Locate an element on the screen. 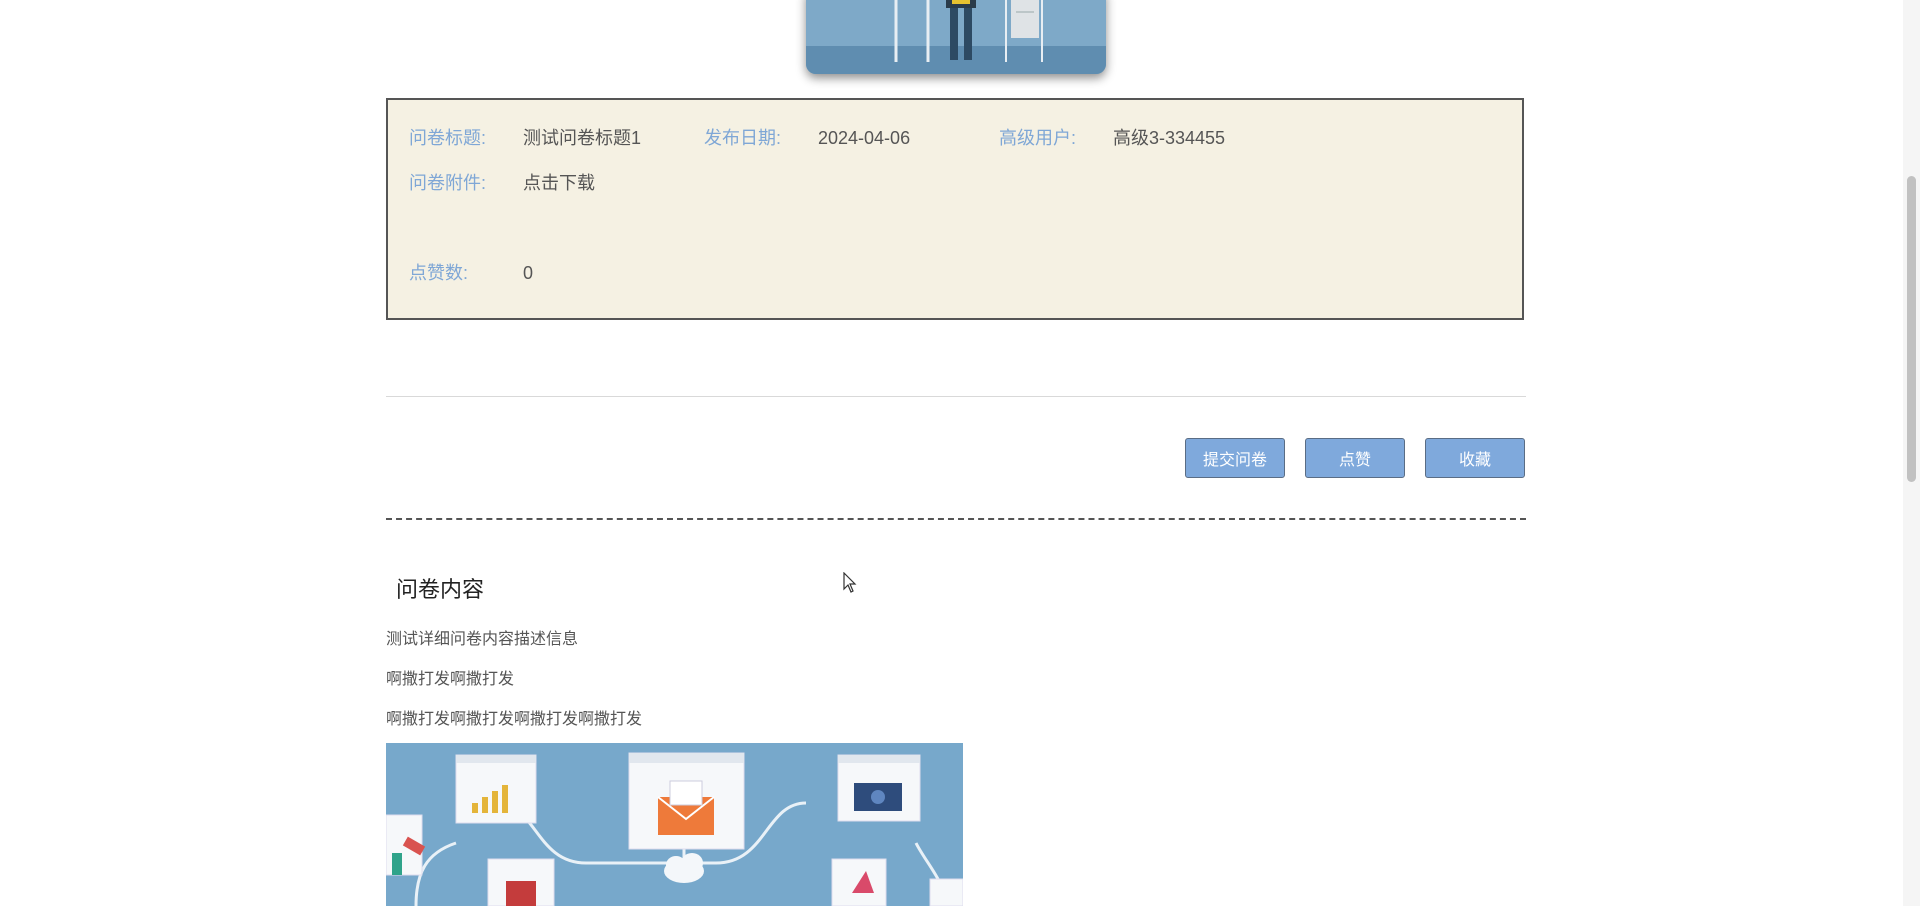 The width and height of the screenshot is (1920, 906). likes-label: 点赞数: is located at coordinates (439, 273).